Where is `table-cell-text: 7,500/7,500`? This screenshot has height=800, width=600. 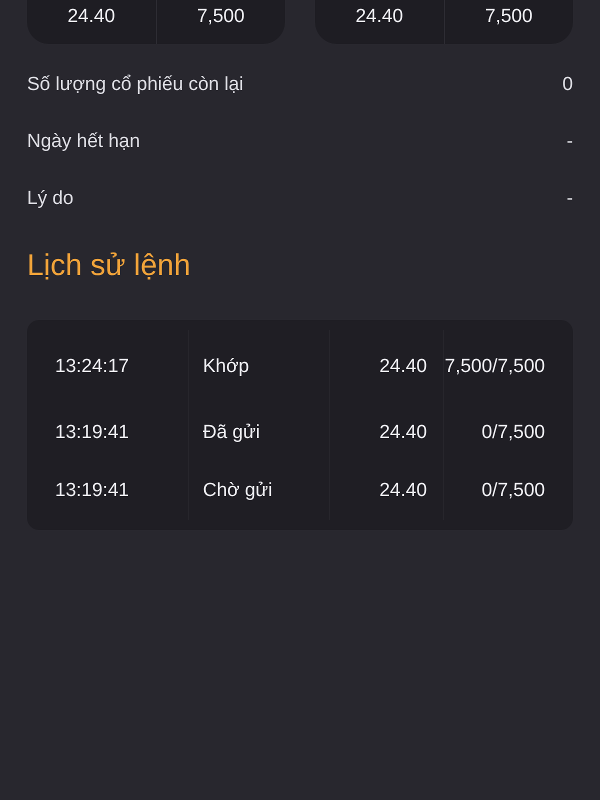 table-cell-text: 7,500/7,500 is located at coordinates (495, 367).